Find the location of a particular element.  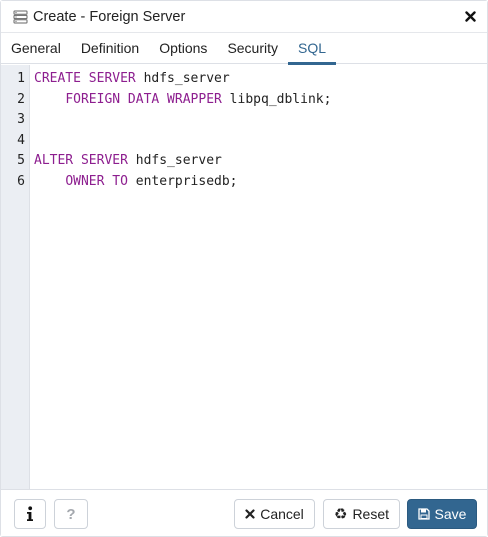

reset-button: ♻ Reset is located at coordinates (361, 514).